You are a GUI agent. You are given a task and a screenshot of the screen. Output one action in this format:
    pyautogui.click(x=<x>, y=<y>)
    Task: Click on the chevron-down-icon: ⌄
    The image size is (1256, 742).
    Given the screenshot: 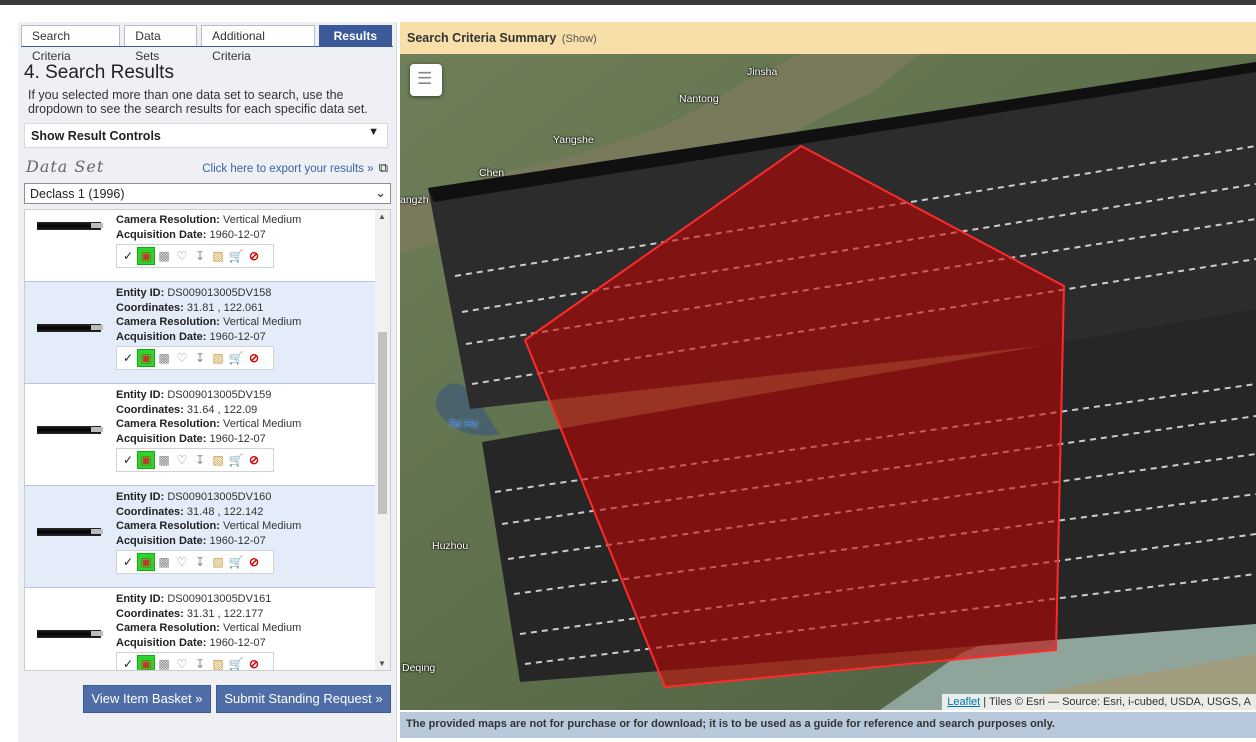 What is the action you would take?
    pyautogui.click(x=380, y=192)
    